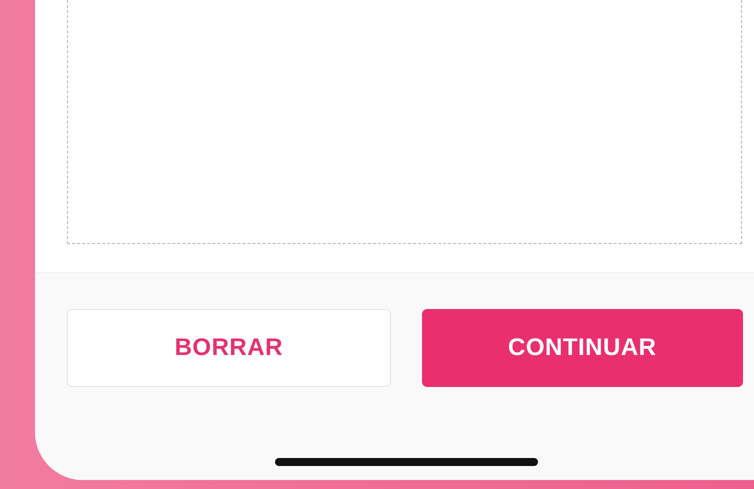 Image resolution: width=754 pixels, height=489 pixels. What do you see at coordinates (228, 348) in the screenshot?
I see `clear-button: BORRAR` at bounding box center [228, 348].